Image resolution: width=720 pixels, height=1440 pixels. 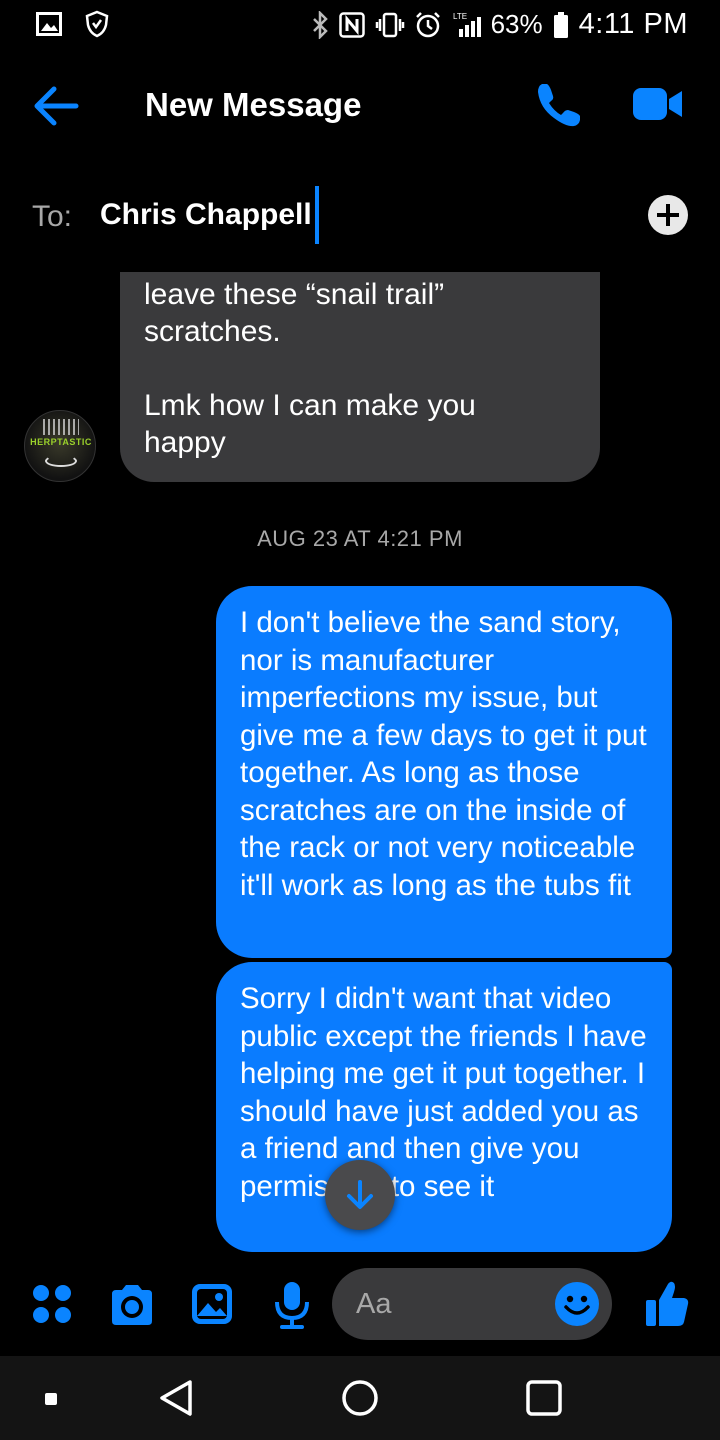 I want to click on message-line: happy, so click(x=185, y=442).